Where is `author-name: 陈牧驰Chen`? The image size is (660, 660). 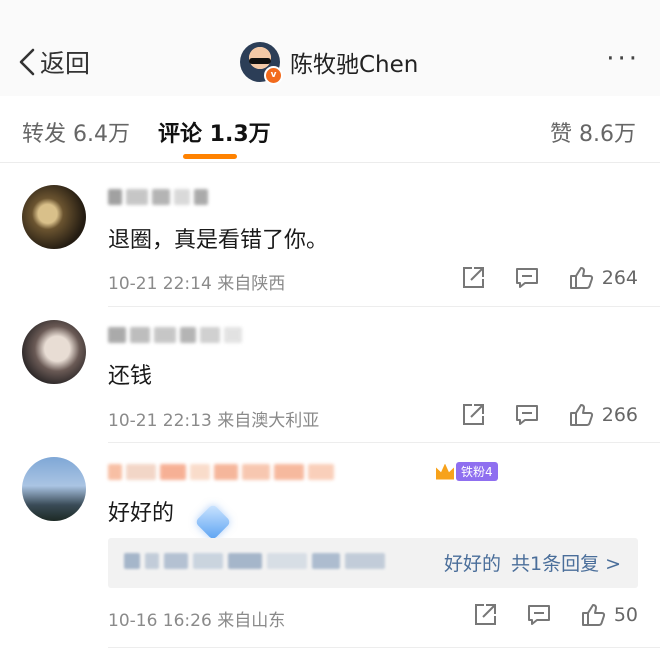 author-name: 陈牧驰Chen is located at coordinates (354, 62).